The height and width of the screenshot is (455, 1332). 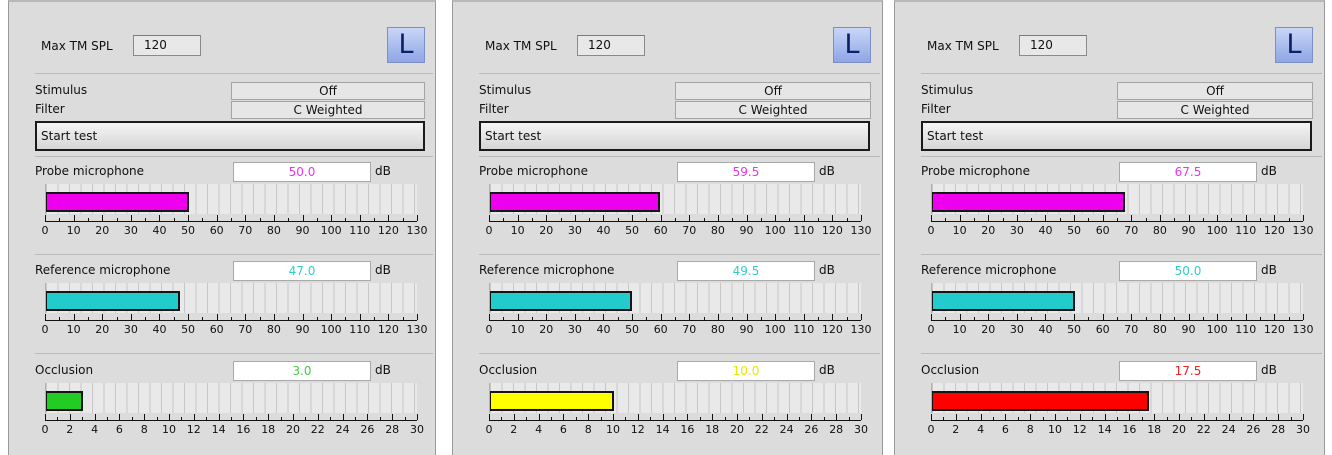 What do you see at coordinates (712, 429) in the screenshot?
I see `axis-tick-label: 18` at bounding box center [712, 429].